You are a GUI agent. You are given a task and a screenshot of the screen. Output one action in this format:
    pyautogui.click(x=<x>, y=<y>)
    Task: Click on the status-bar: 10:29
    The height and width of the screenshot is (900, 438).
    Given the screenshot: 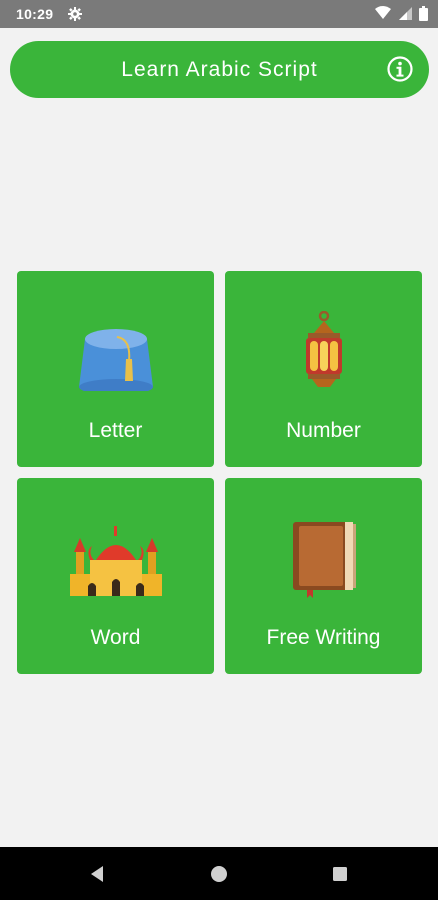 What is the action you would take?
    pyautogui.click(x=219, y=14)
    